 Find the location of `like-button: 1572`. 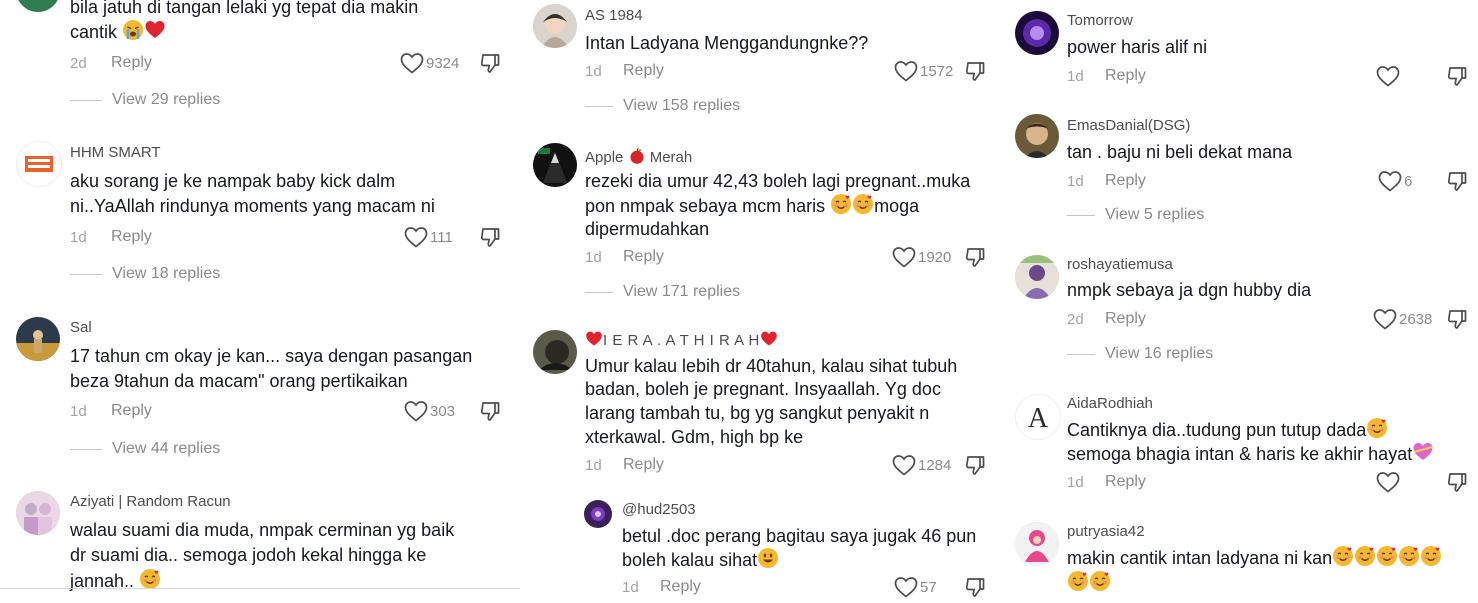

like-button: 1572 is located at coordinates (923, 71).